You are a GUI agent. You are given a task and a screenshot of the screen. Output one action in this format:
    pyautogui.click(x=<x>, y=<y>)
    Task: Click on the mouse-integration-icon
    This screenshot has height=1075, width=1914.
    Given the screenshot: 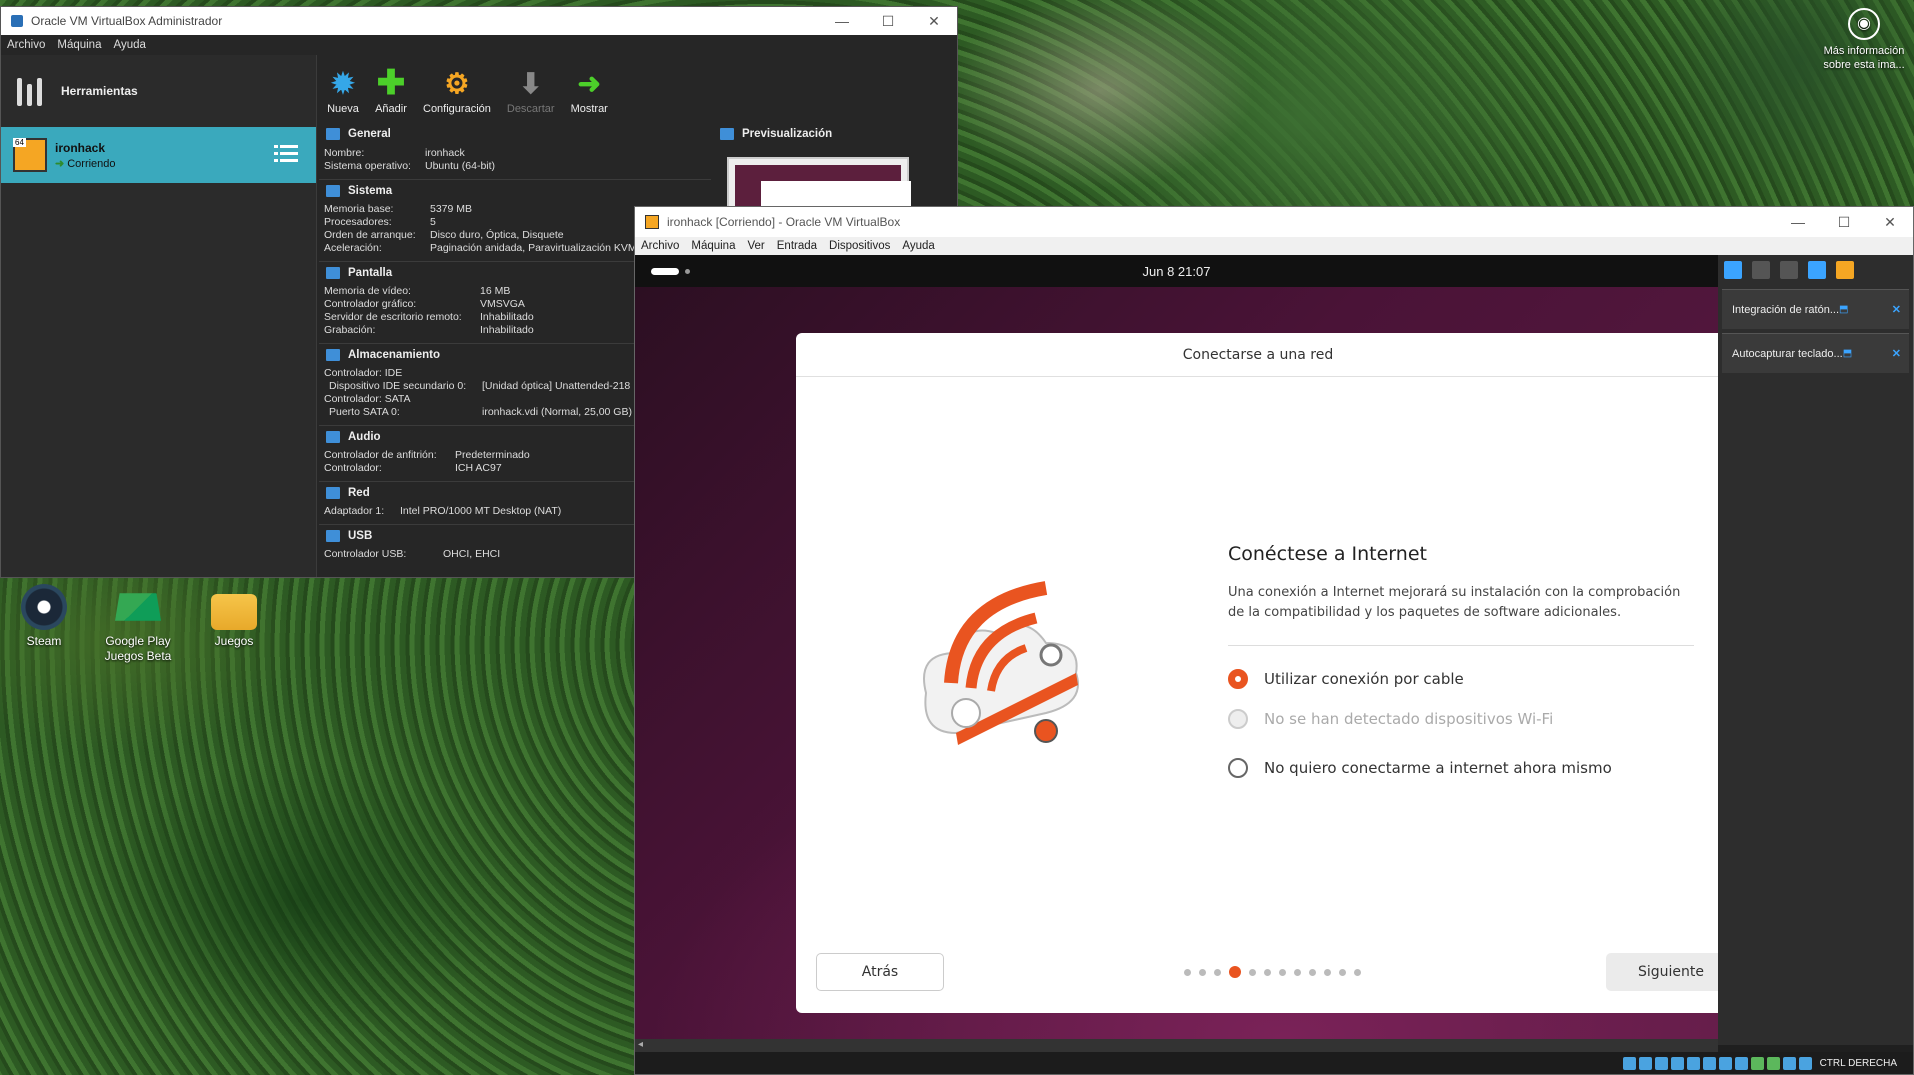 What is the action you would take?
    pyautogui.click(x=1789, y=1063)
    